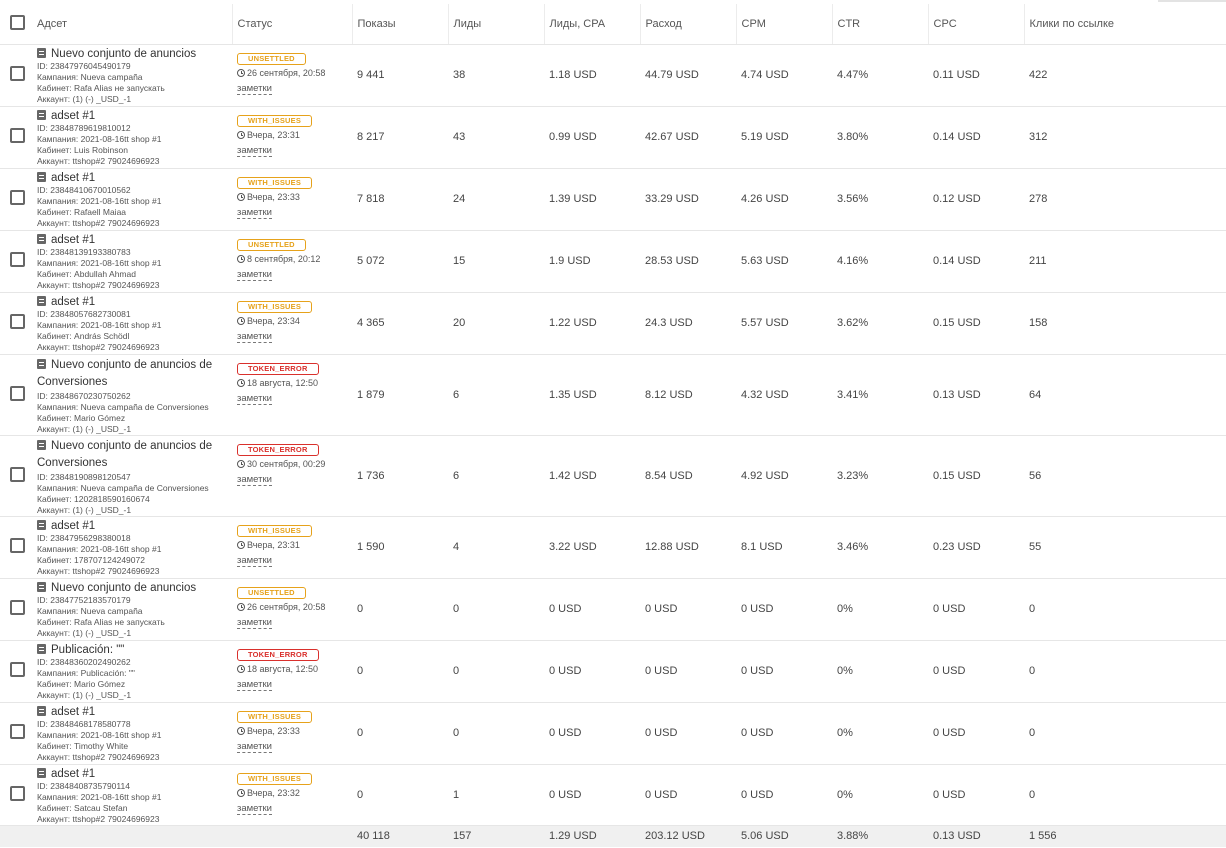 This screenshot has height=848, width=1226. Describe the element at coordinates (81, 417) in the screenshot. I see `adset-cabinet: Кабинет: Mario Gómez` at that location.